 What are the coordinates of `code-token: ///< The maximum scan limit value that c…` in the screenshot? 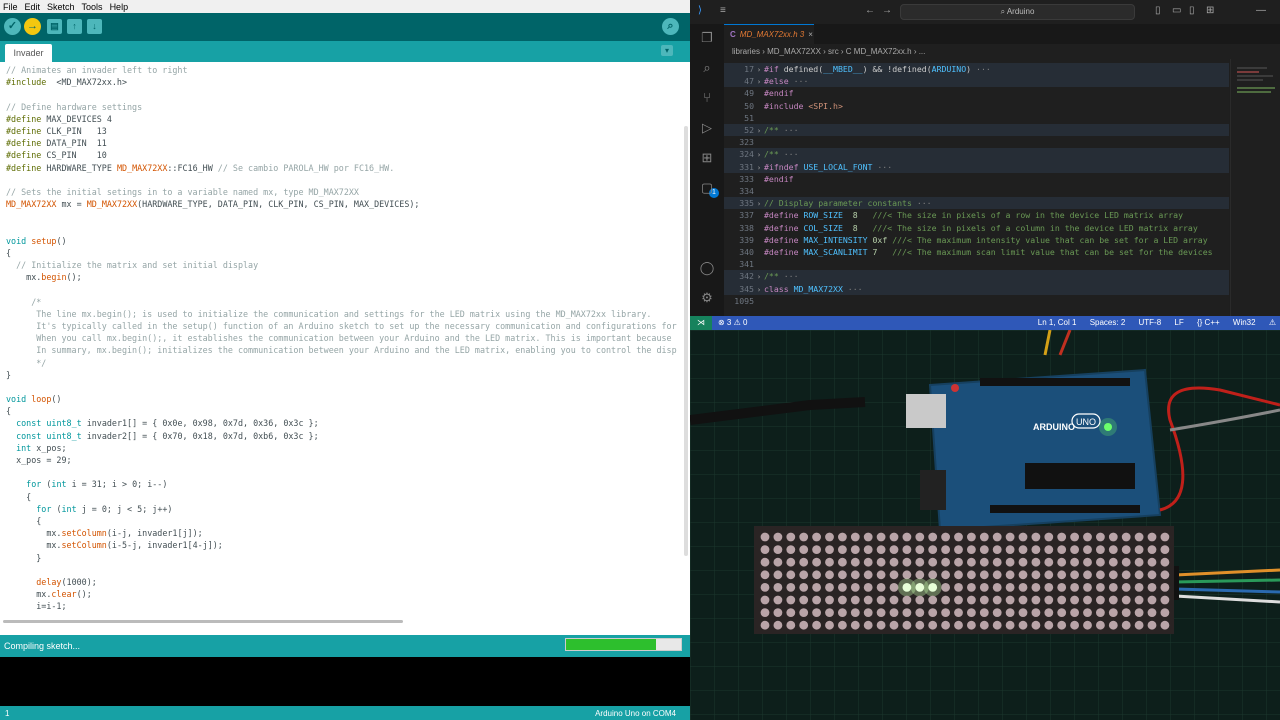 It's located at (1045, 252).